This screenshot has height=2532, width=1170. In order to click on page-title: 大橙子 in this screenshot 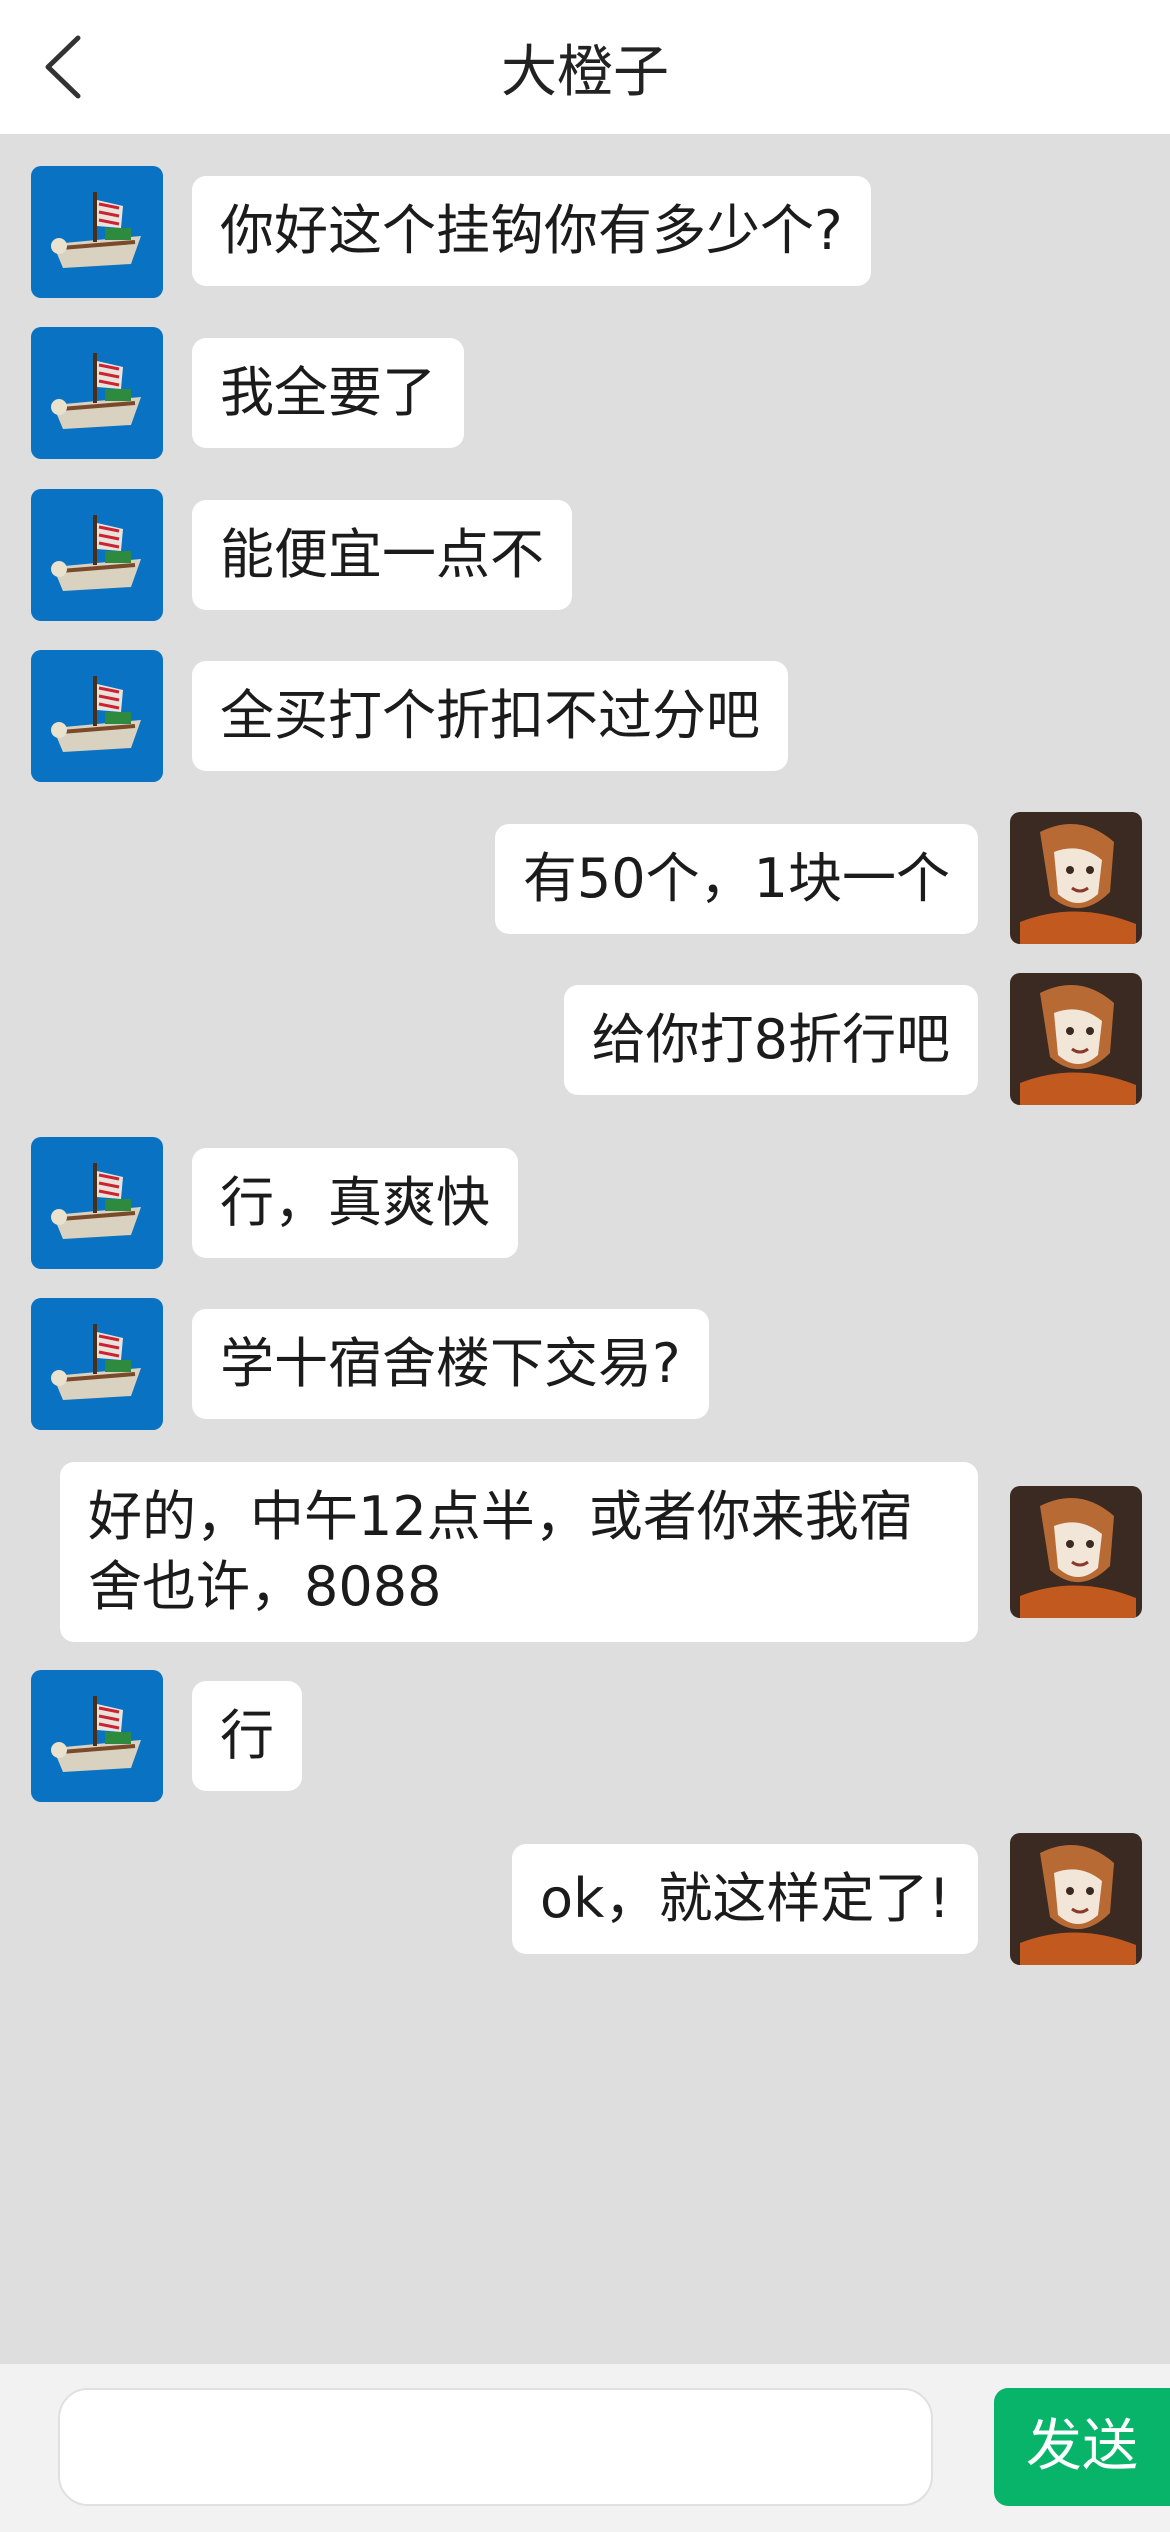, I will do `click(585, 72)`.